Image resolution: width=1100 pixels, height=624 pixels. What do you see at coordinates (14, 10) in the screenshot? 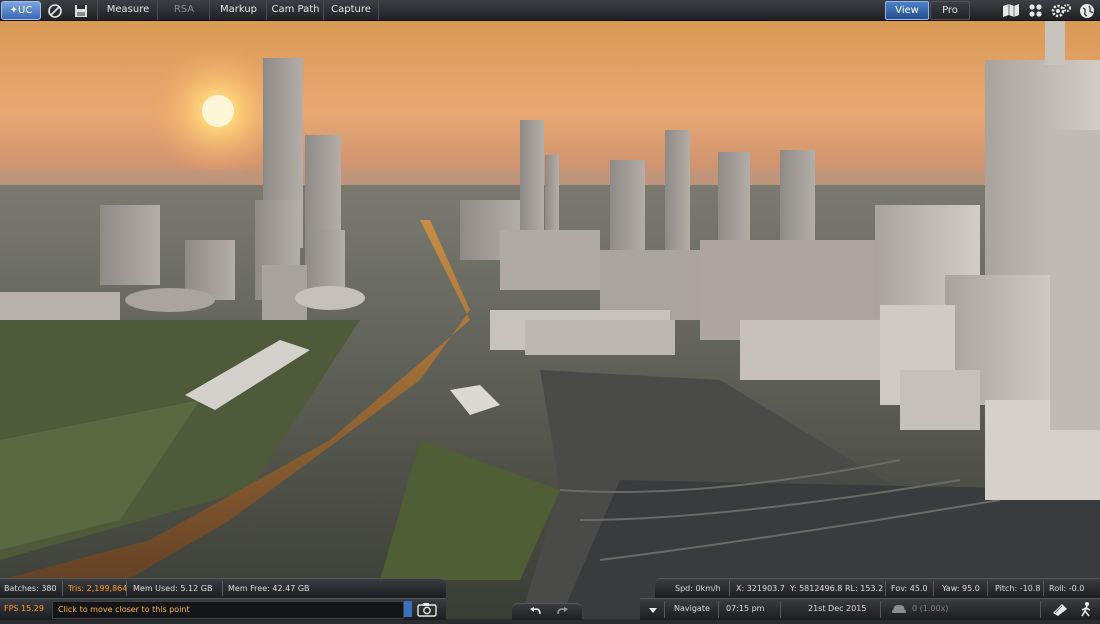
I see `star-icon: ✦` at bounding box center [14, 10].